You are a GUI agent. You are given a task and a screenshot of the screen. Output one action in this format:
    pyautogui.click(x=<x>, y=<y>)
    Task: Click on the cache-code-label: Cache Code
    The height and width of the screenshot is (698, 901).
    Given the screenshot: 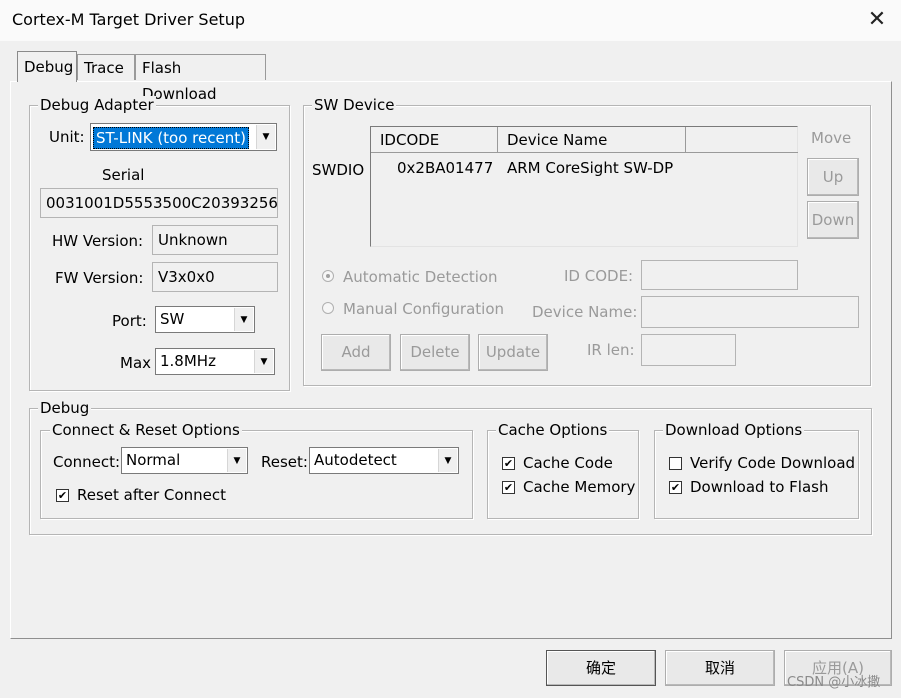 What is the action you would take?
    pyautogui.click(x=568, y=463)
    